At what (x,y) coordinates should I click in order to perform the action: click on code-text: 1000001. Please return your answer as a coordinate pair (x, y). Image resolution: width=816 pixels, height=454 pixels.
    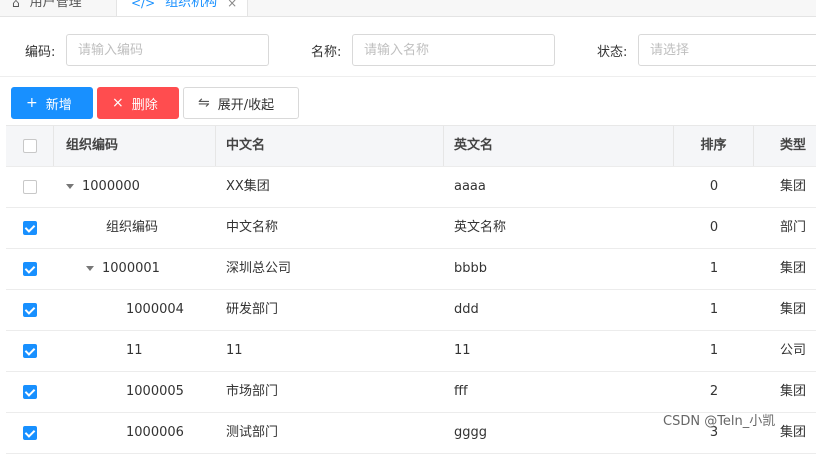
    Looking at the image, I should click on (131, 268).